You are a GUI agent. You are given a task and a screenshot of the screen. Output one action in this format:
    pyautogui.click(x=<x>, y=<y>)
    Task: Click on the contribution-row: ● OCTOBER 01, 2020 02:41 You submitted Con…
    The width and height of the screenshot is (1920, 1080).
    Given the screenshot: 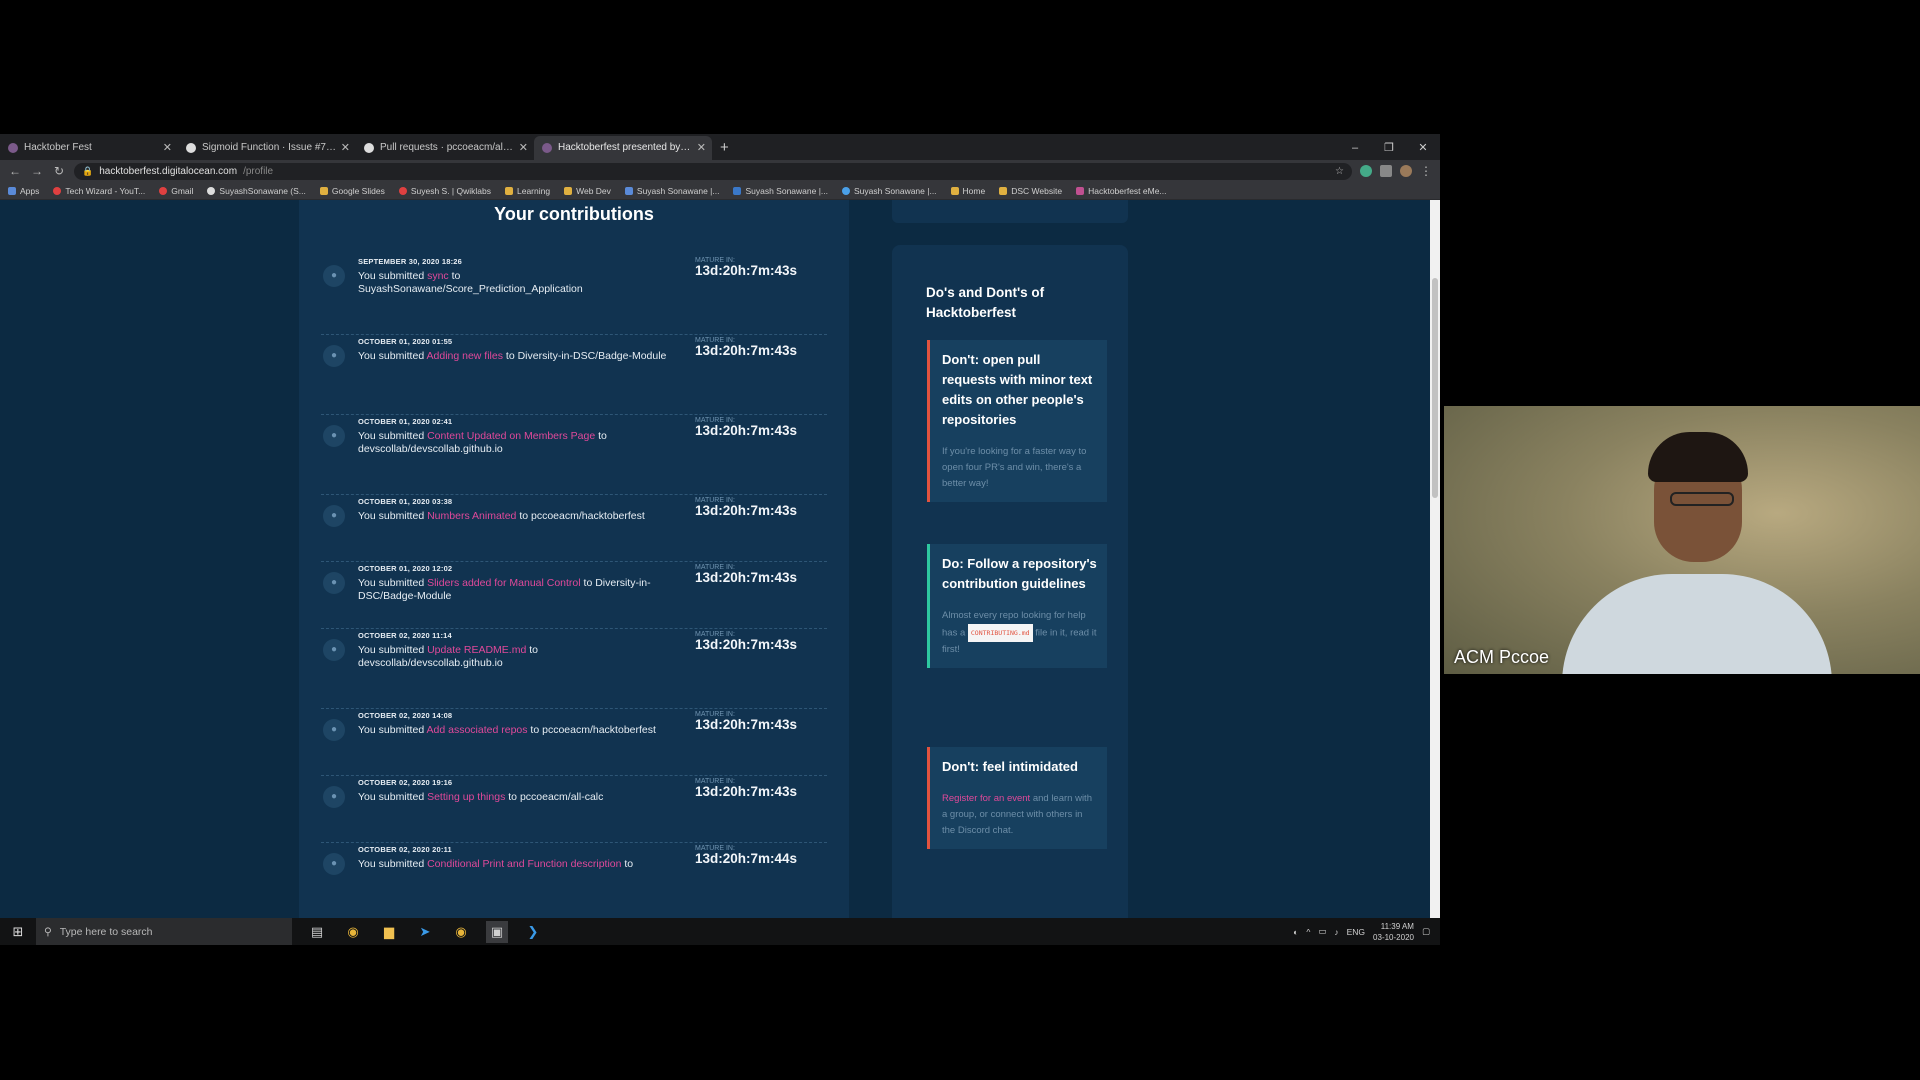 What is the action you would take?
    pyautogui.click(x=574, y=455)
    